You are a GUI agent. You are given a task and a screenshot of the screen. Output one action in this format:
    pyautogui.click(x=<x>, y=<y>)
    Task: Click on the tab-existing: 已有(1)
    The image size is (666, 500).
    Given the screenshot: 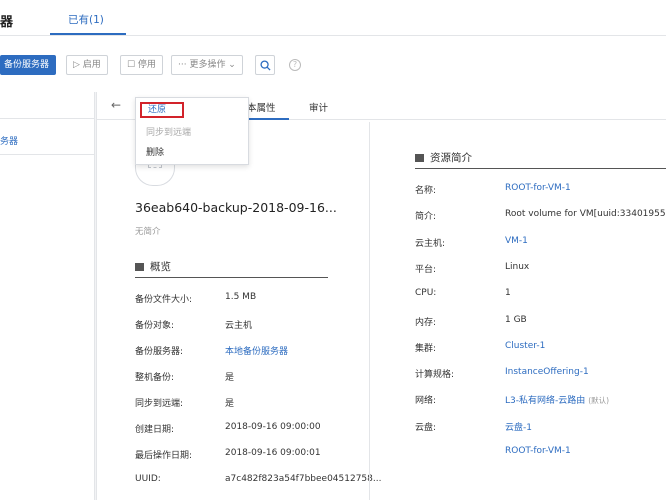 What is the action you would take?
    pyautogui.click(x=86, y=19)
    